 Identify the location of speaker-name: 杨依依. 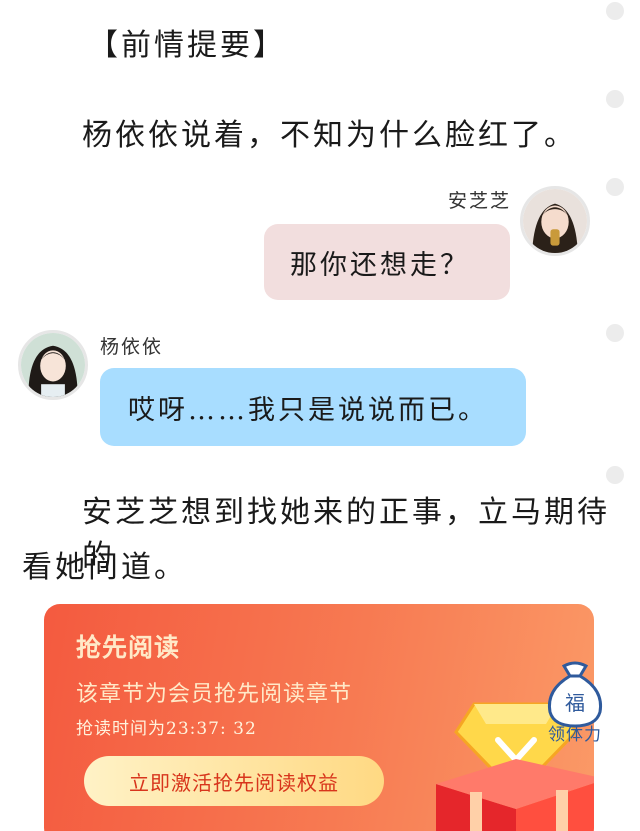
(132, 347).